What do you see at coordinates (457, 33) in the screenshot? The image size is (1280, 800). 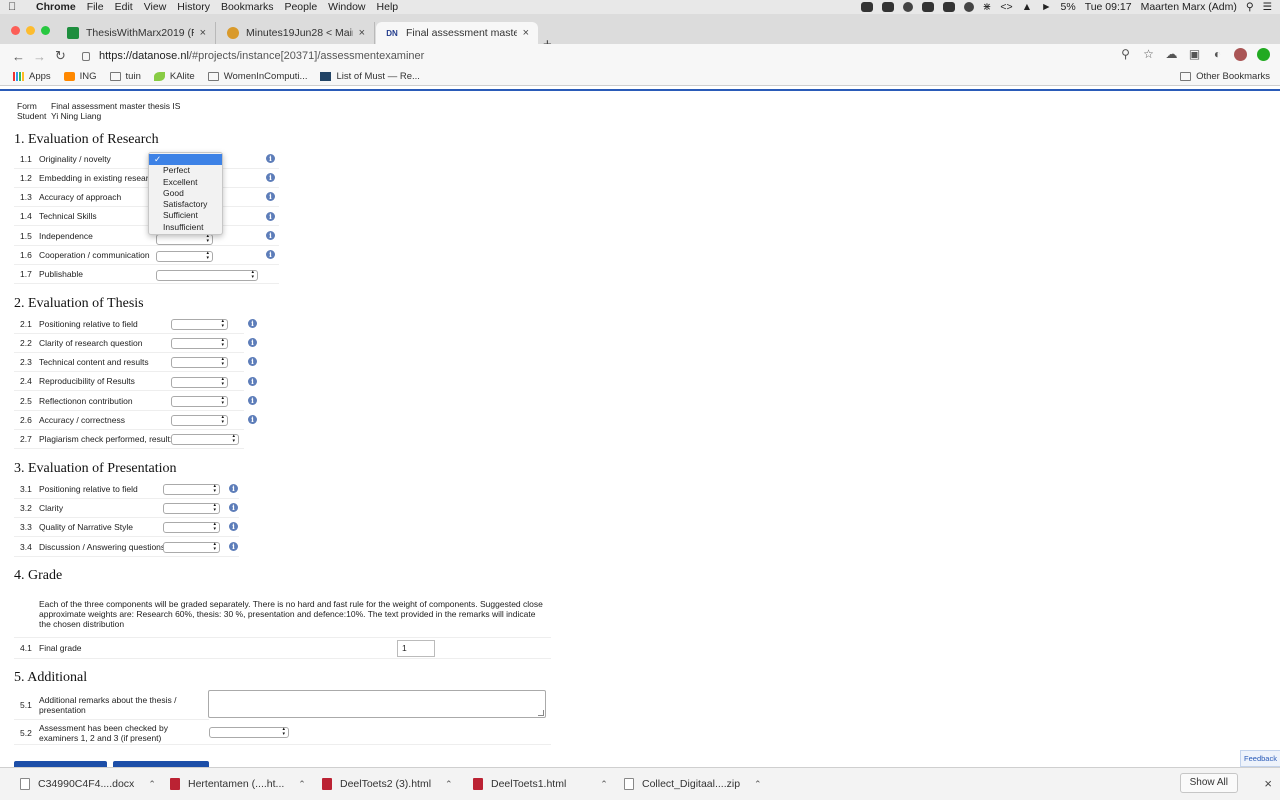 I see `tab-final-assessment: DN Final assessment master thesi ×` at bounding box center [457, 33].